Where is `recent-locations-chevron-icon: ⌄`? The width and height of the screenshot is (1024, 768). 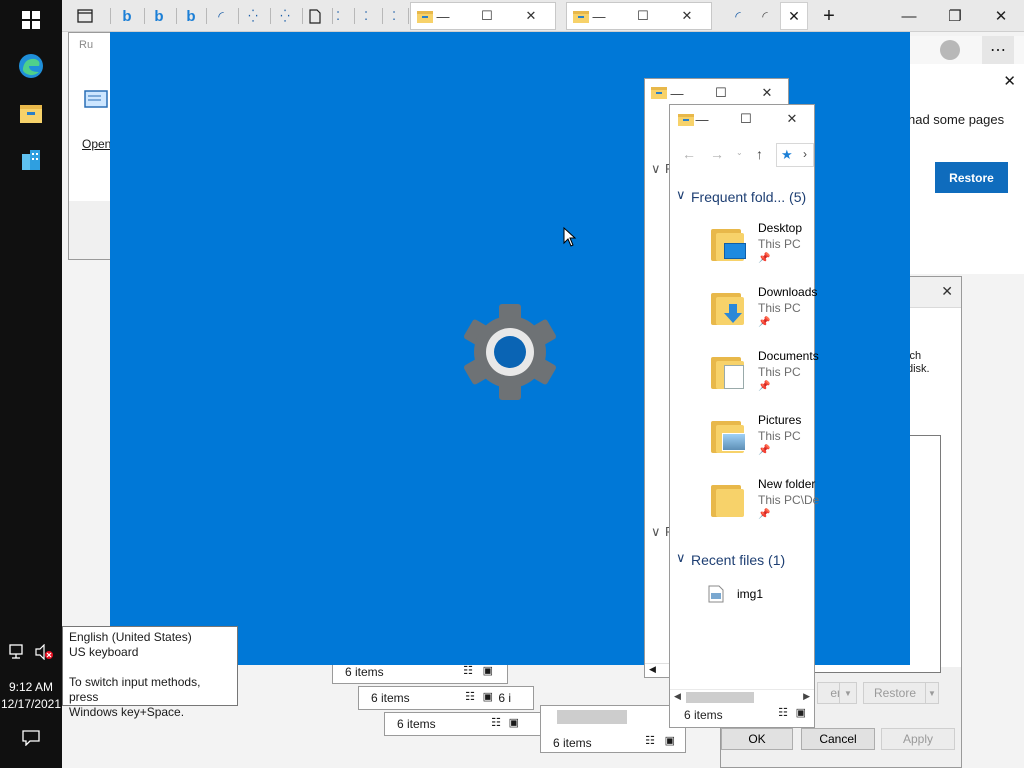
recent-locations-chevron-icon: ⌄ is located at coordinates (739, 152).